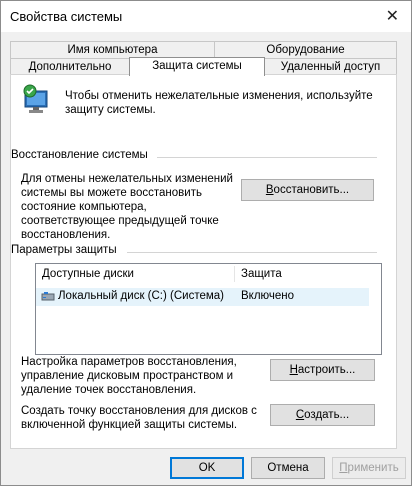 Image resolution: width=412 pixels, height=486 pixels. I want to click on drive-icon, so click(48, 298).